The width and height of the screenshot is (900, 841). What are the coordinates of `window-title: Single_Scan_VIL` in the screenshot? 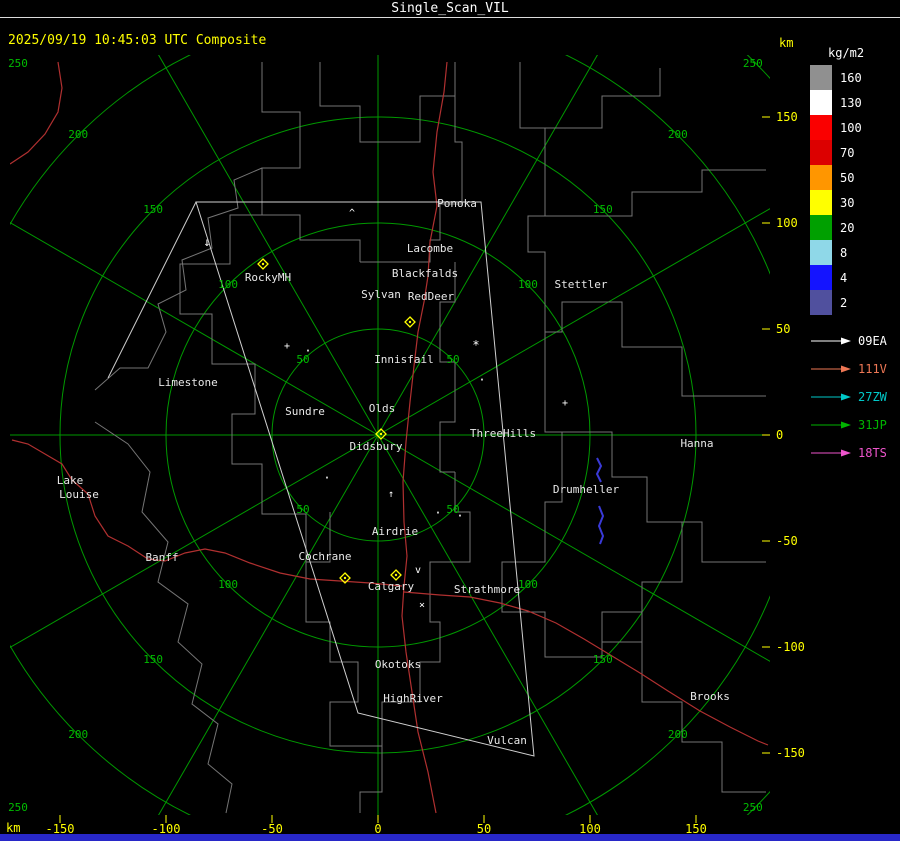 It's located at (450, 8).